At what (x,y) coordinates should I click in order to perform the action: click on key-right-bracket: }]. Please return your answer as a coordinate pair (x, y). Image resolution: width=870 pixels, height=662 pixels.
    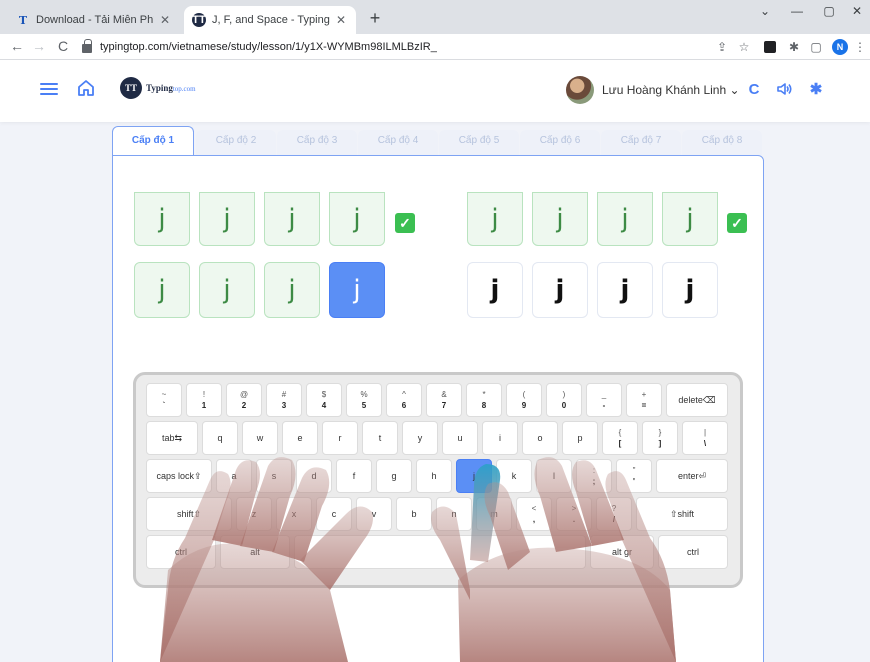
    Looking at the image, I should click on (660, 438).